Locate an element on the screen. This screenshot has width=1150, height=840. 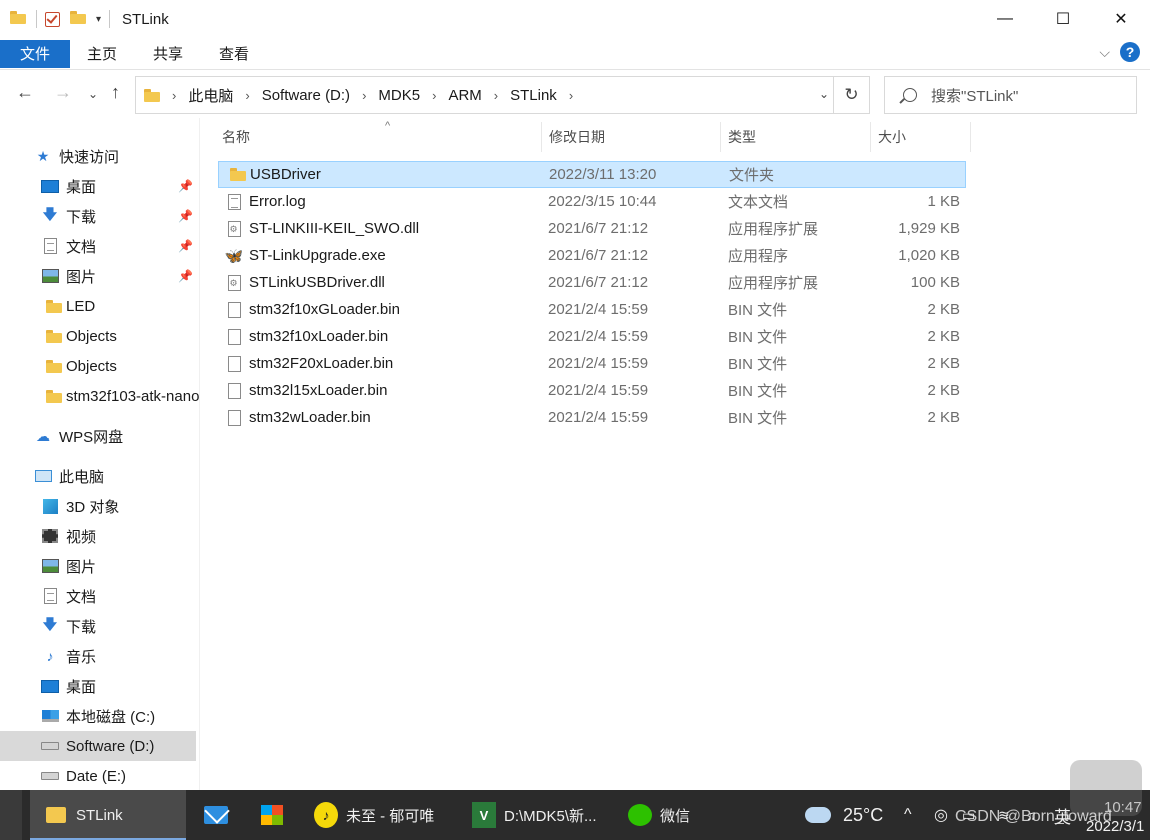
file-row-usbdriver: USBDriver 2022/3/11 13:20 文件夹 is located at coordinates (592, 174).